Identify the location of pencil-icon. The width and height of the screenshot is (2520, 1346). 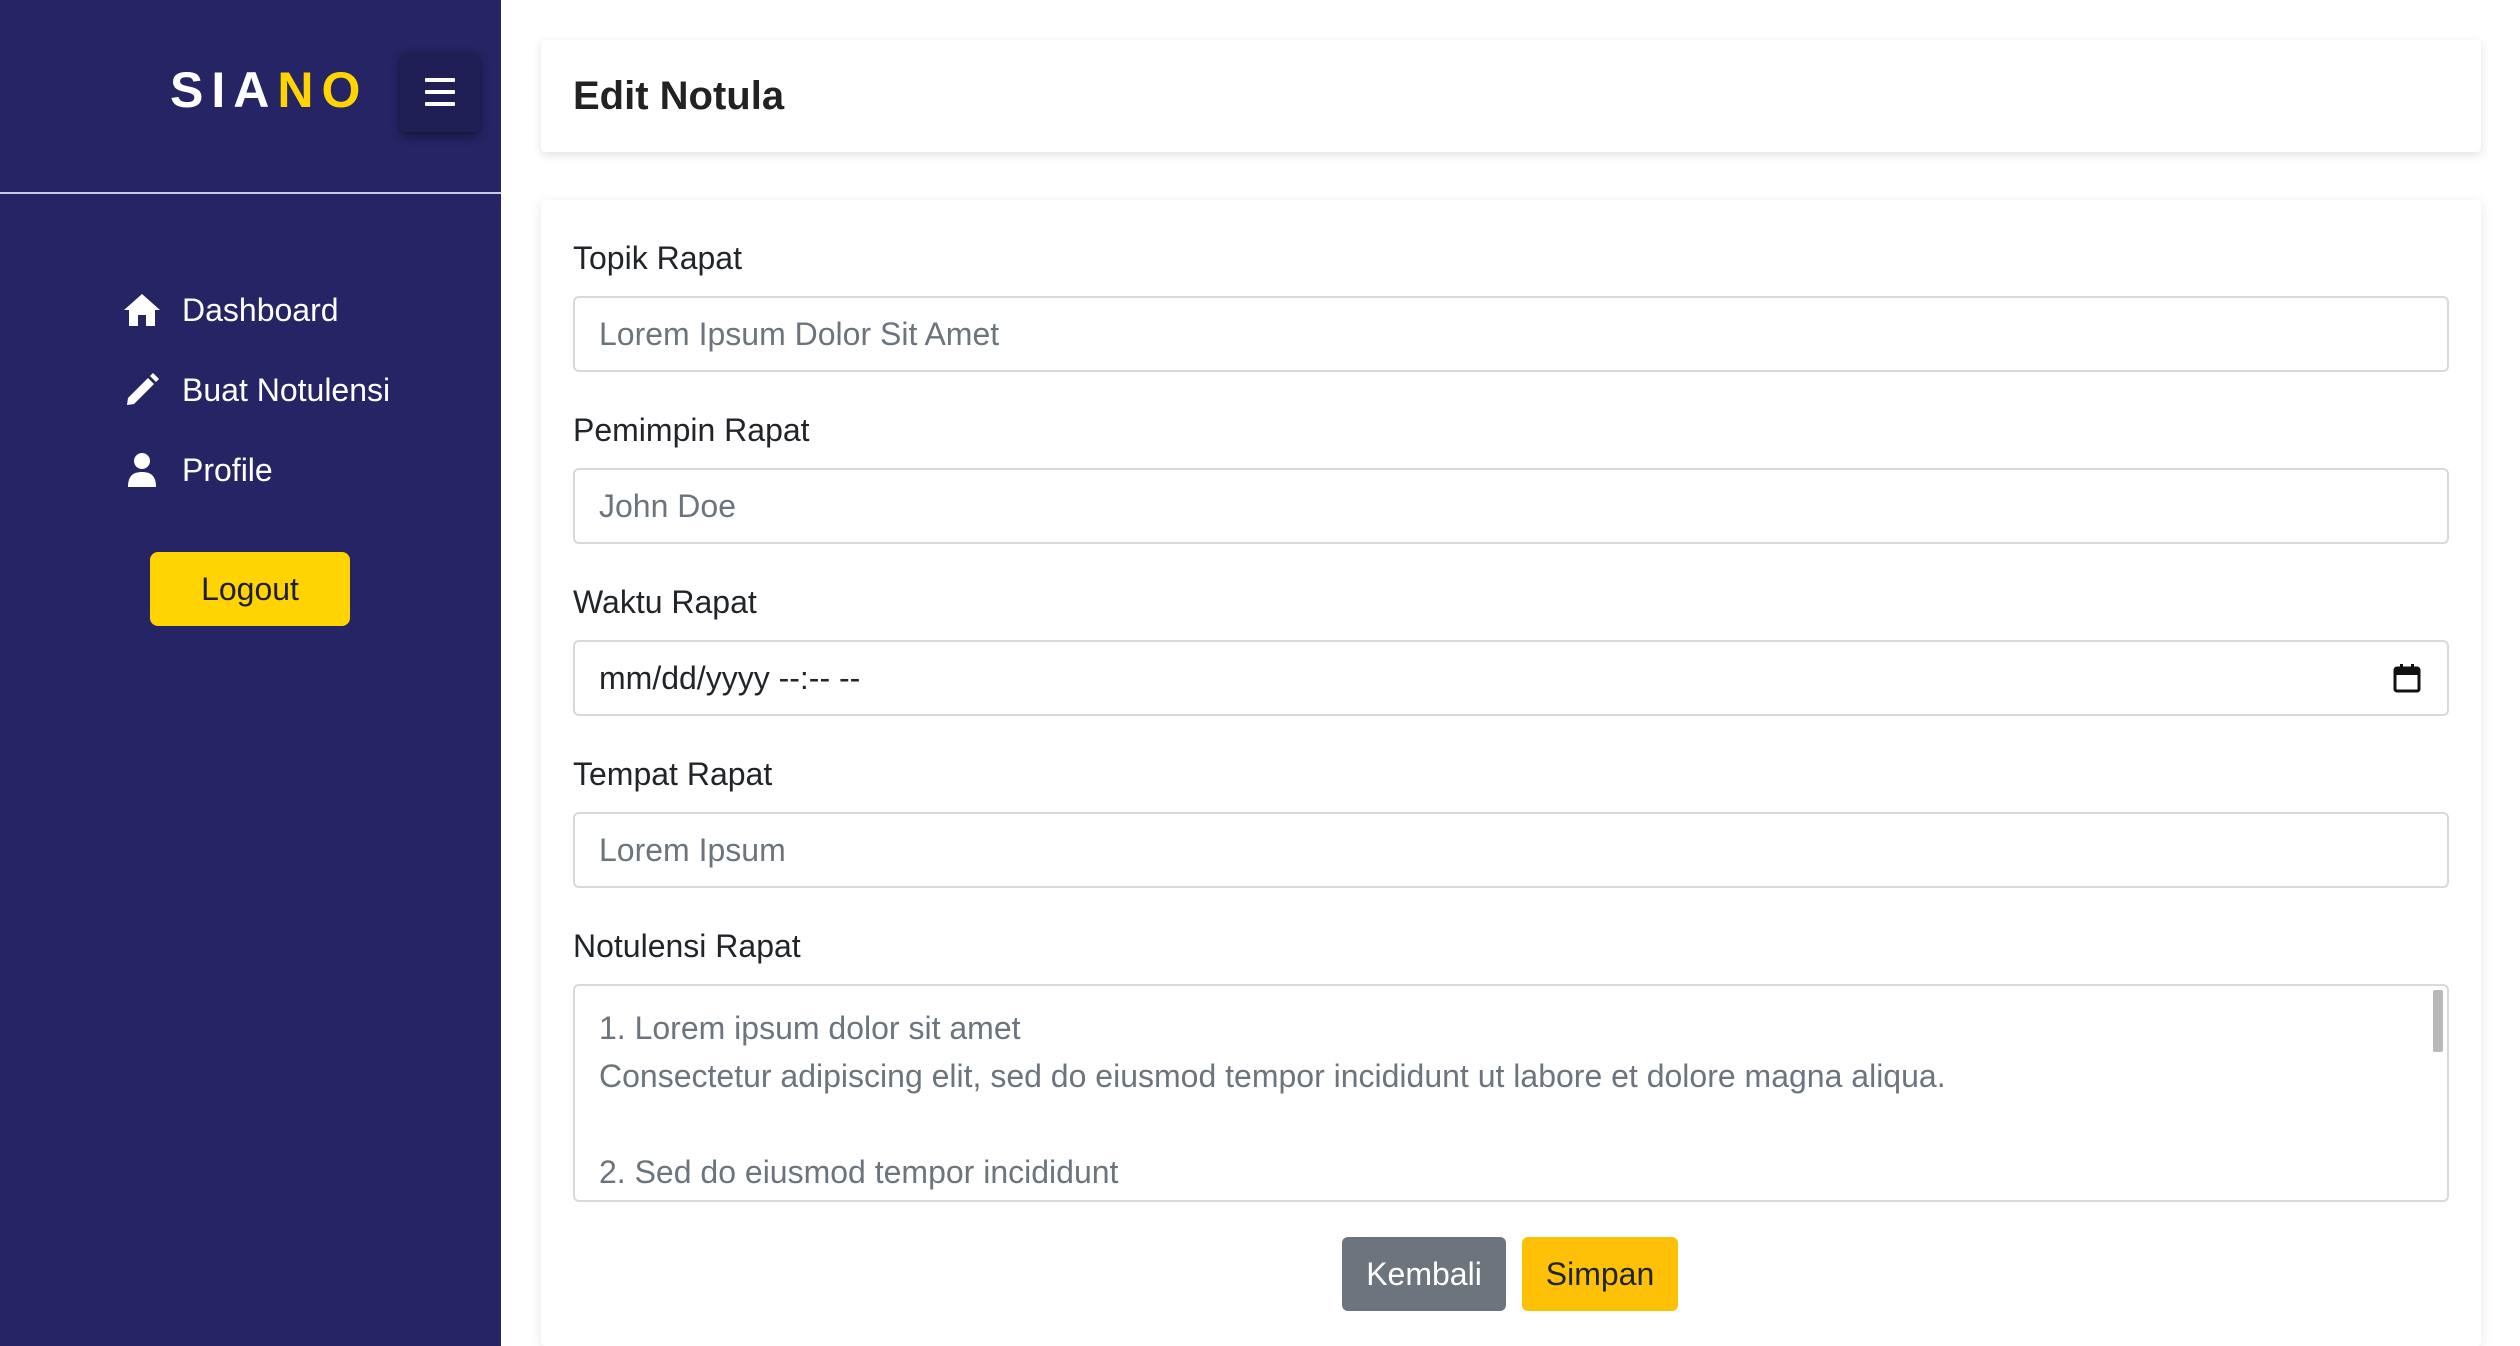
(142, 390).